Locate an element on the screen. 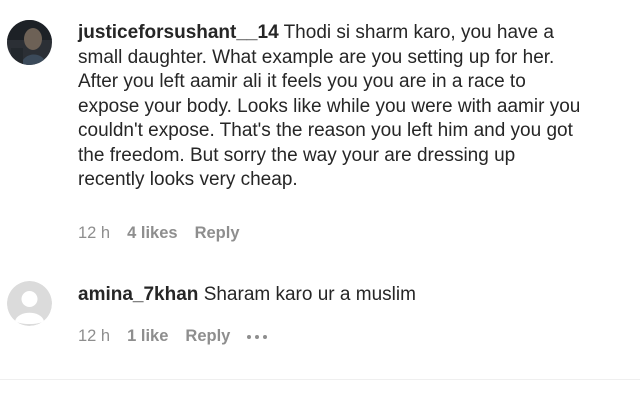 The height and width of the screenshot is (401, 640). comment-username: justiceforsushant__14 is located at coordinates (178, 32).